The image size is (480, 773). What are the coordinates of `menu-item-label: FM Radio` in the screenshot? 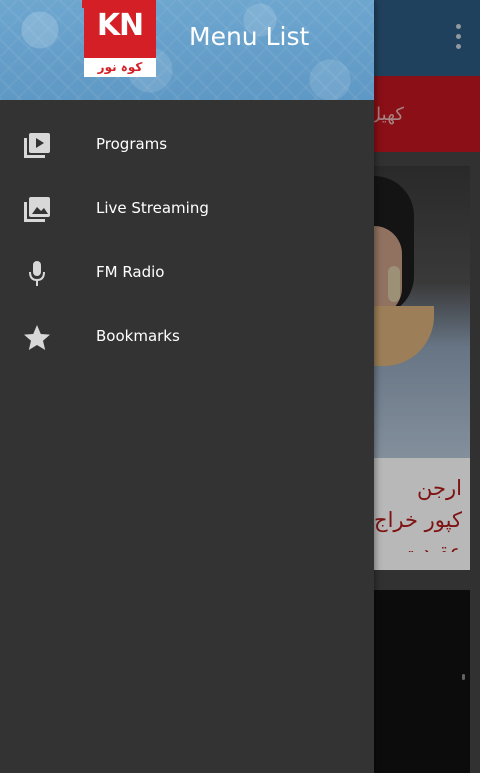 It's located at (130, 272).